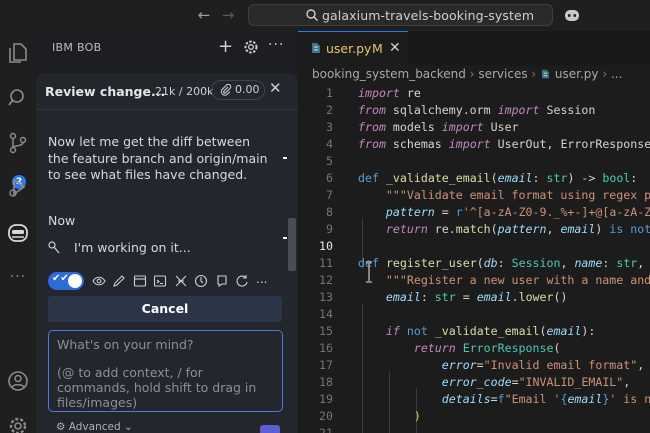  I want to click on bob-assistant-icon, so click(18, 233).